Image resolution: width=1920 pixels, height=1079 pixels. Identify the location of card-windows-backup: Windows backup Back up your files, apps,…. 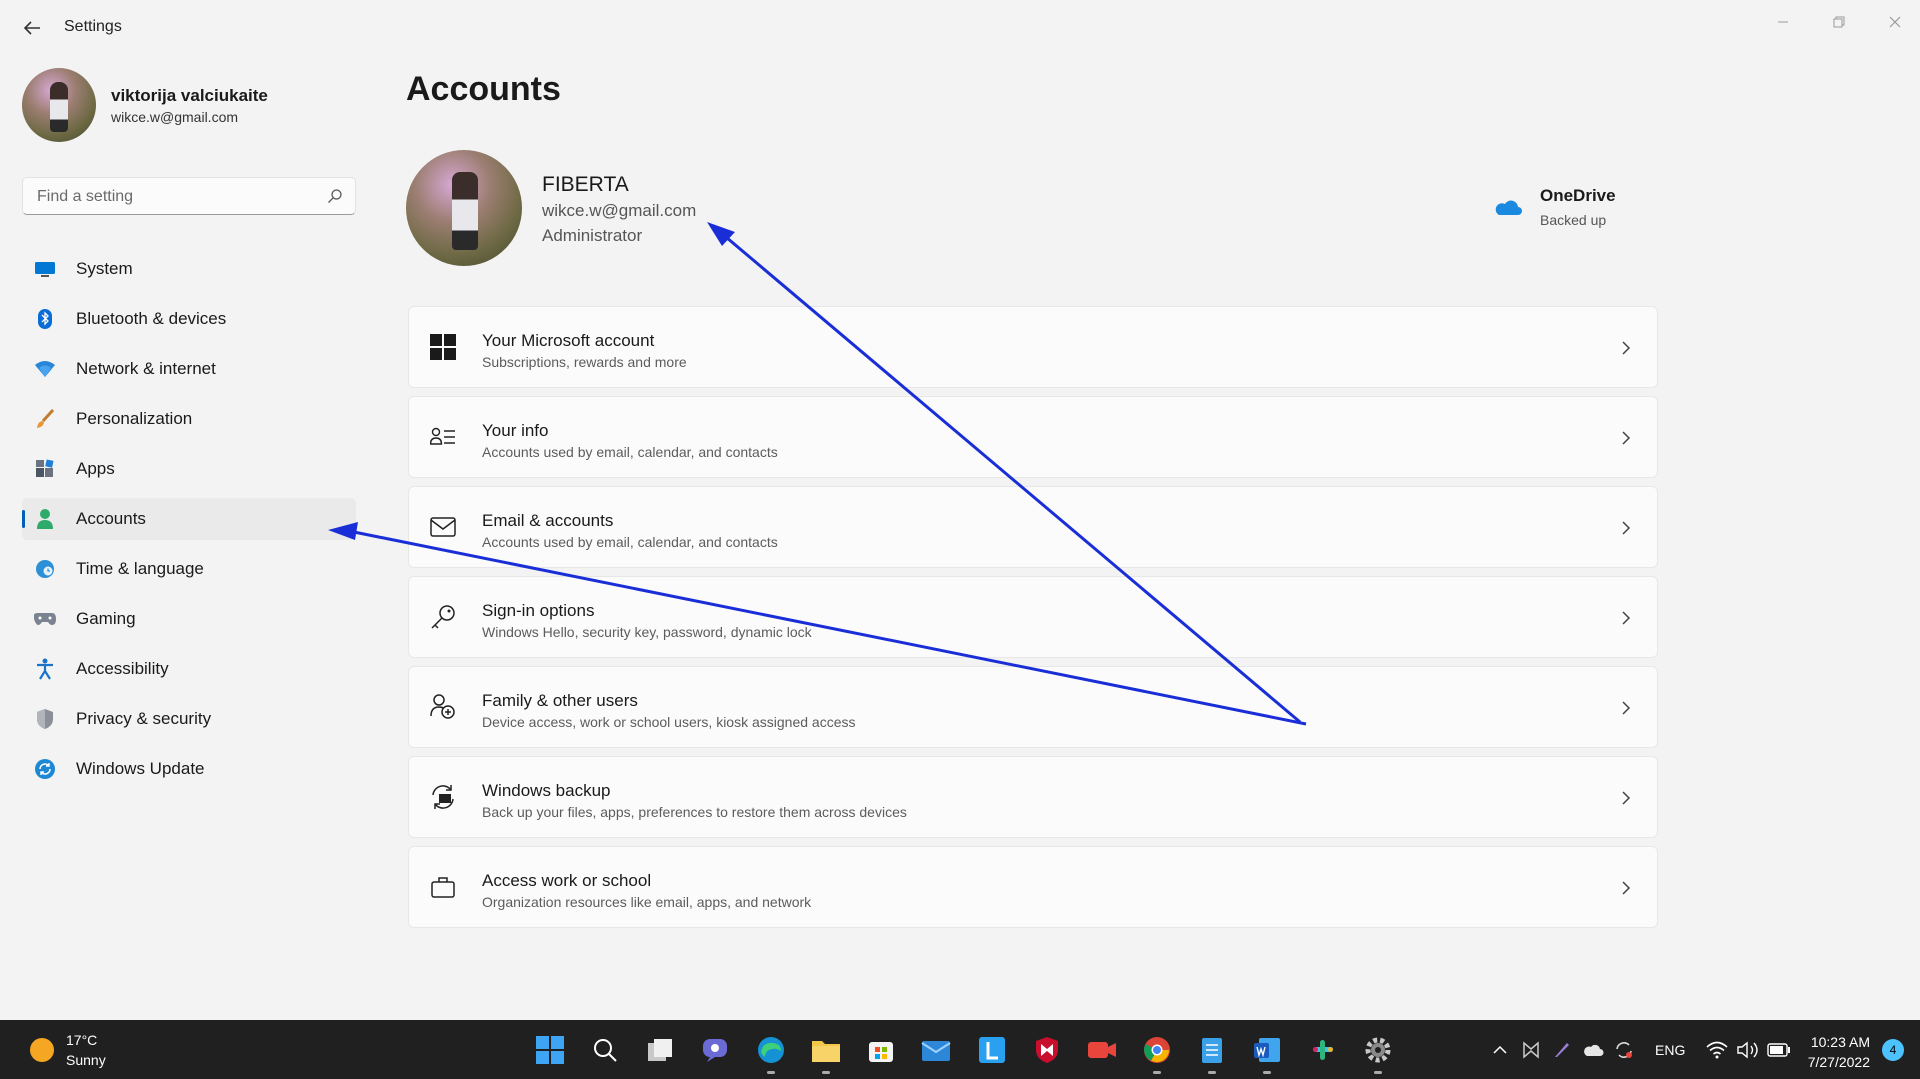
(1033, 797).